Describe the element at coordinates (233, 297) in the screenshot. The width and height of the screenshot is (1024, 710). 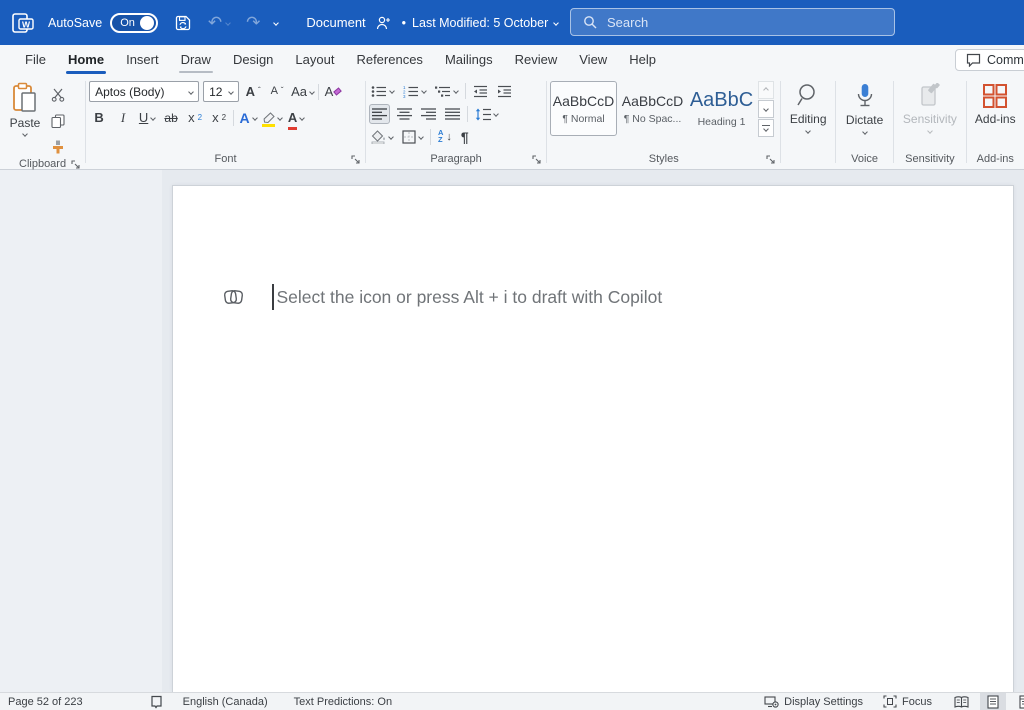
I see `copilot-icon` at that location.